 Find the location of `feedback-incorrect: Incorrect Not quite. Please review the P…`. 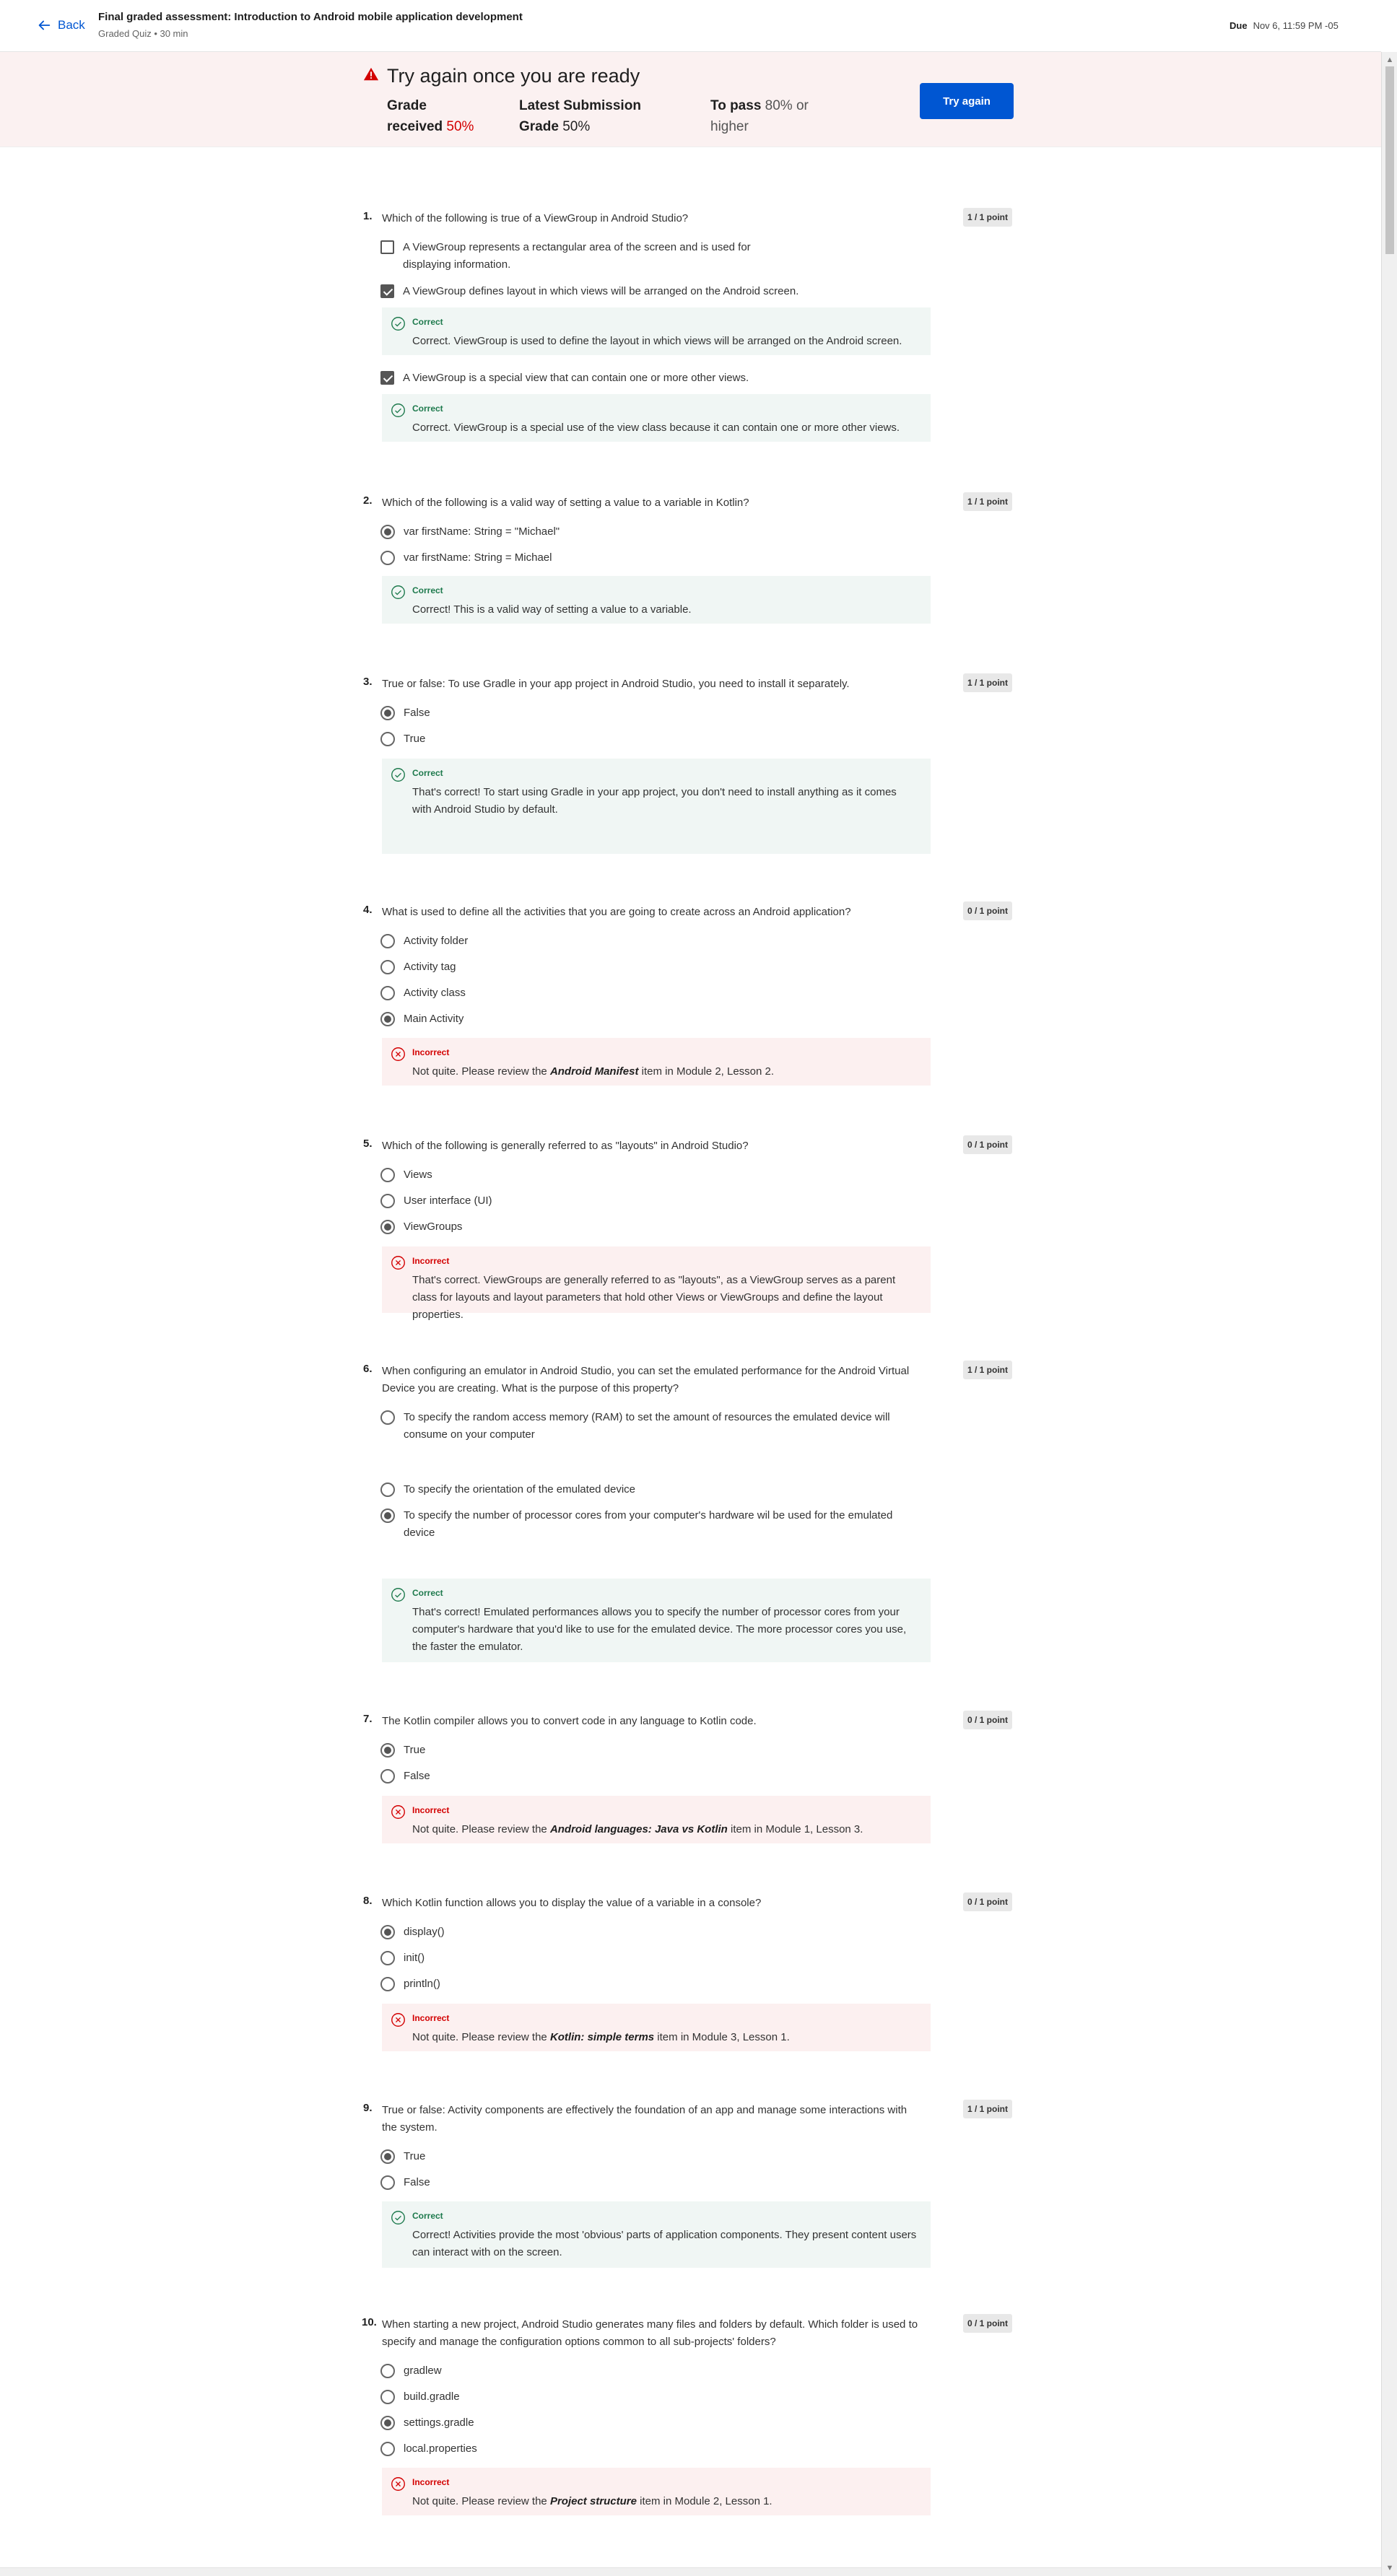

feedback-incorrect: Incorrect Not quite. Please review the P… is located at coordinates (656, 2491).